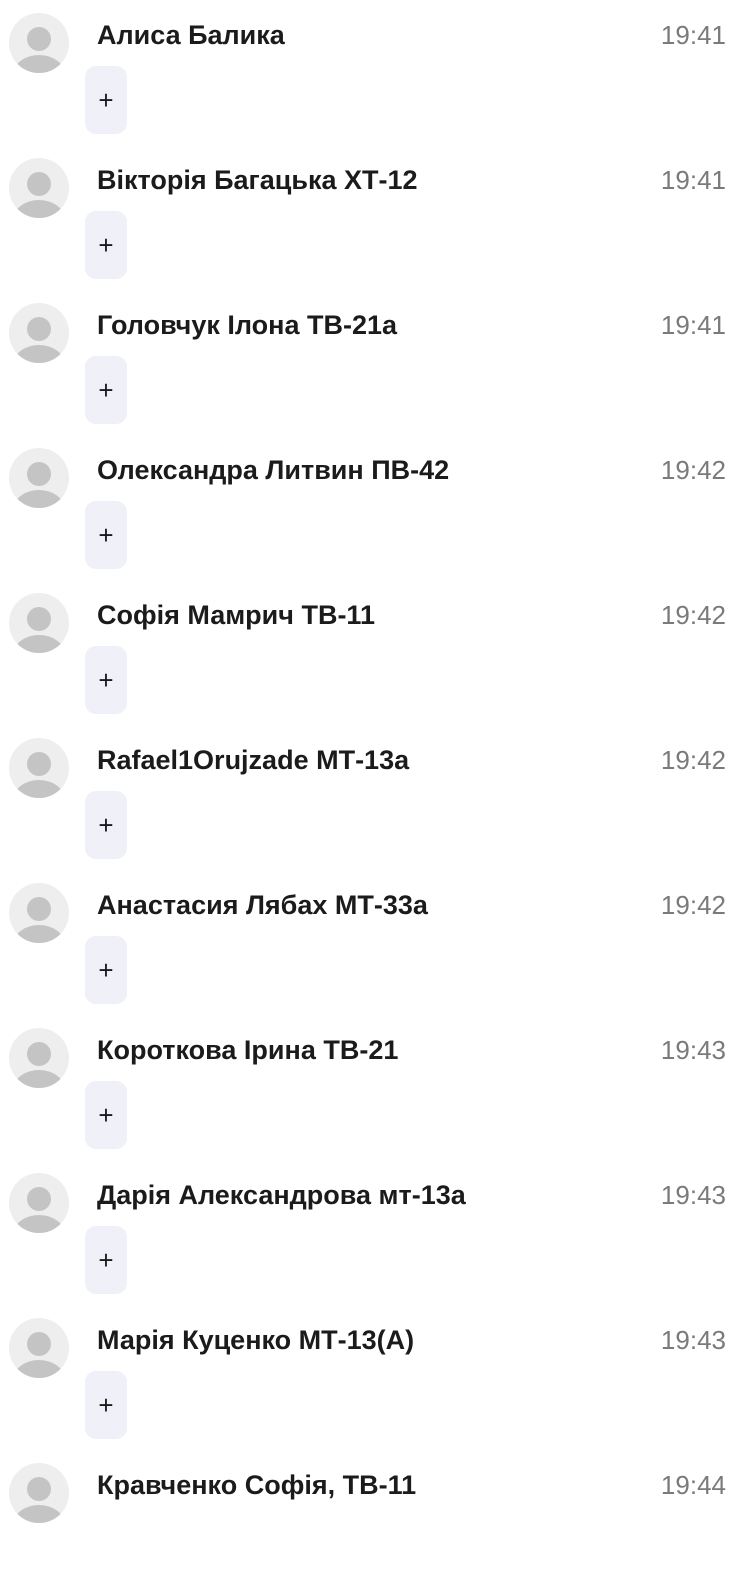  What do you see at coordinates (281, 1195) in the screenshot?
I see `message-author: Дарія Александрова мт-13а` at bounding box center [281, 1195].